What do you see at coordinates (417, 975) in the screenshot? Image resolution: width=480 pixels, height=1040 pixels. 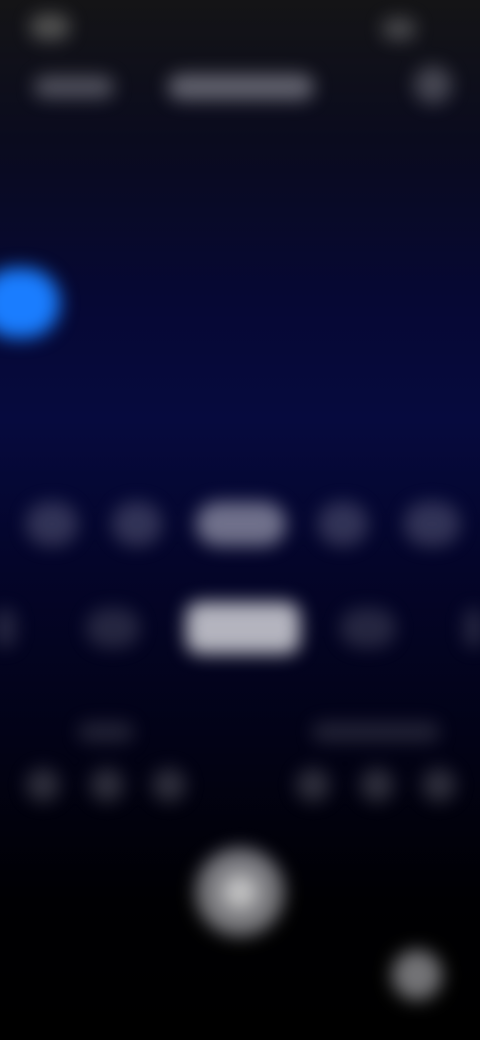 I see `circle-button-icon` at bounding box center [417, 975].